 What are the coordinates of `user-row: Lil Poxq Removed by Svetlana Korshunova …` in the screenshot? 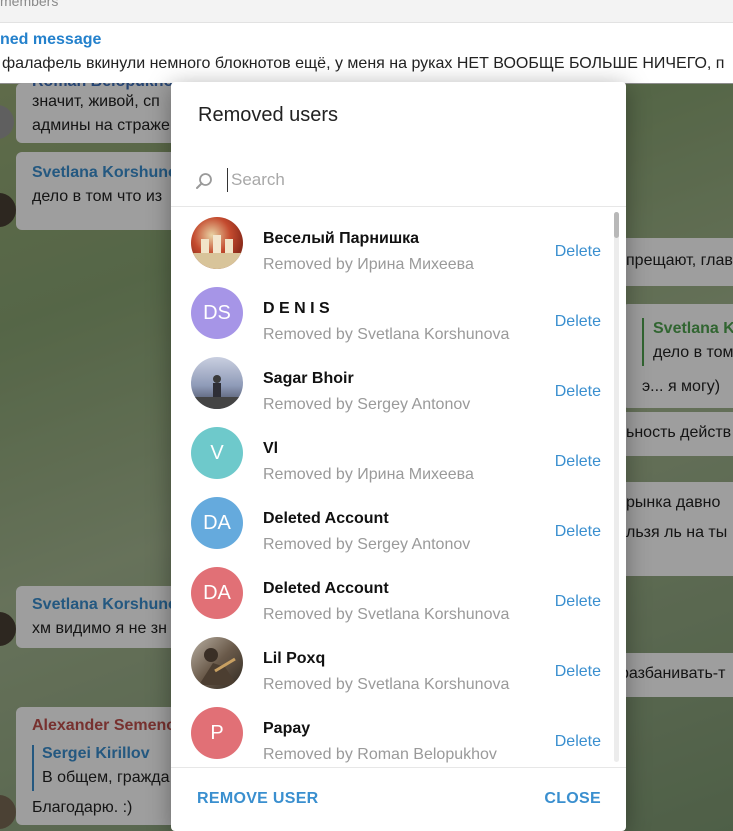 It's located at (391, 662).